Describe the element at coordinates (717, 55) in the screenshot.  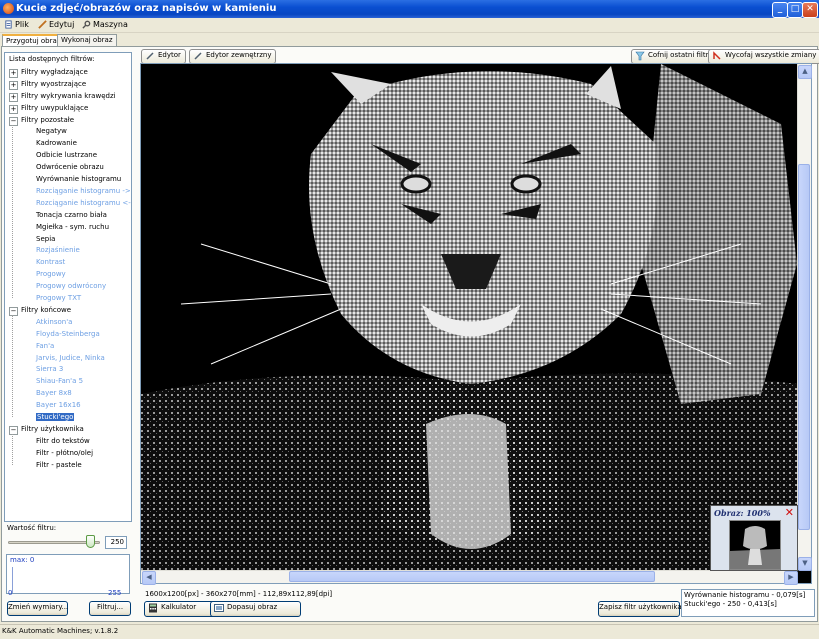
I see `undo-all-icon` at that location.